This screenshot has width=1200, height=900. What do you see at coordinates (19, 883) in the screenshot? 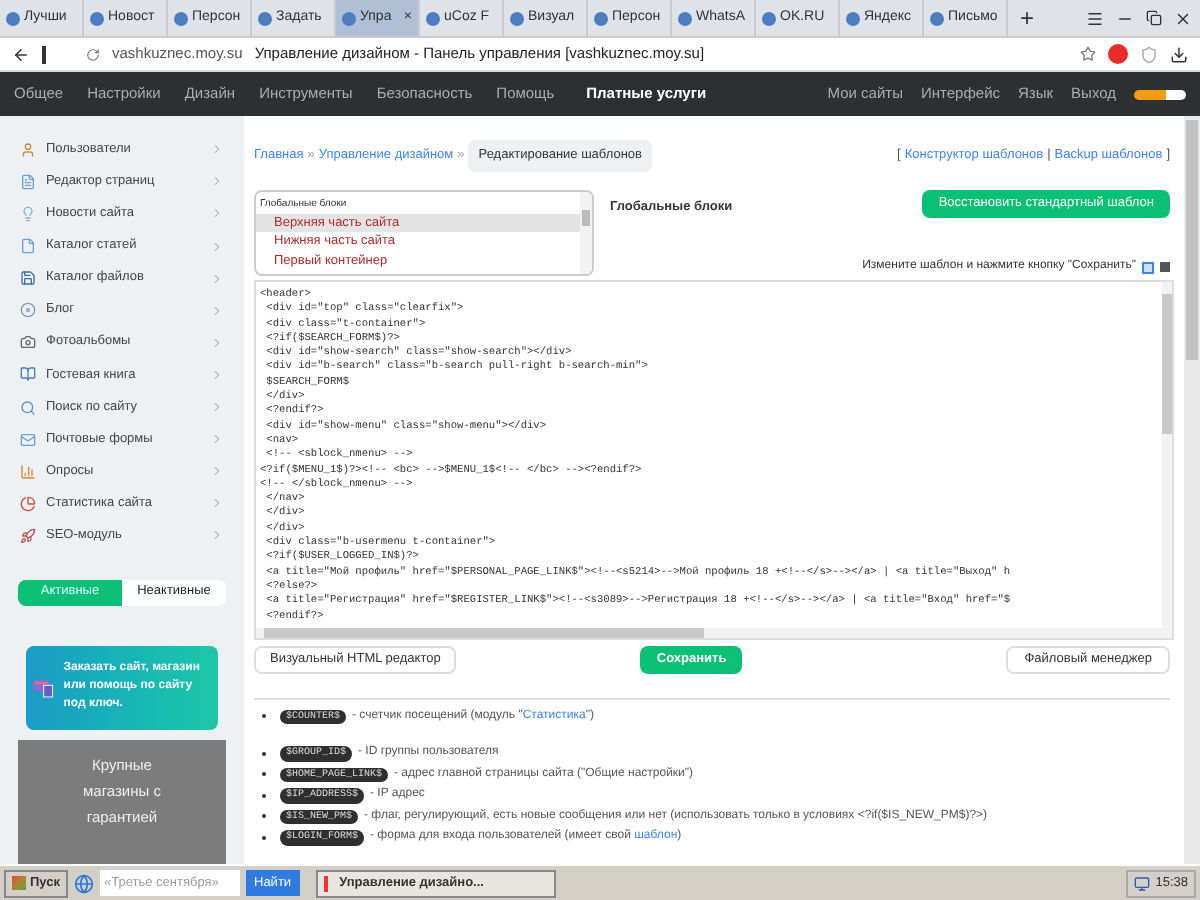
I see `windows-logo-icon` at bounding box center [19, 883].